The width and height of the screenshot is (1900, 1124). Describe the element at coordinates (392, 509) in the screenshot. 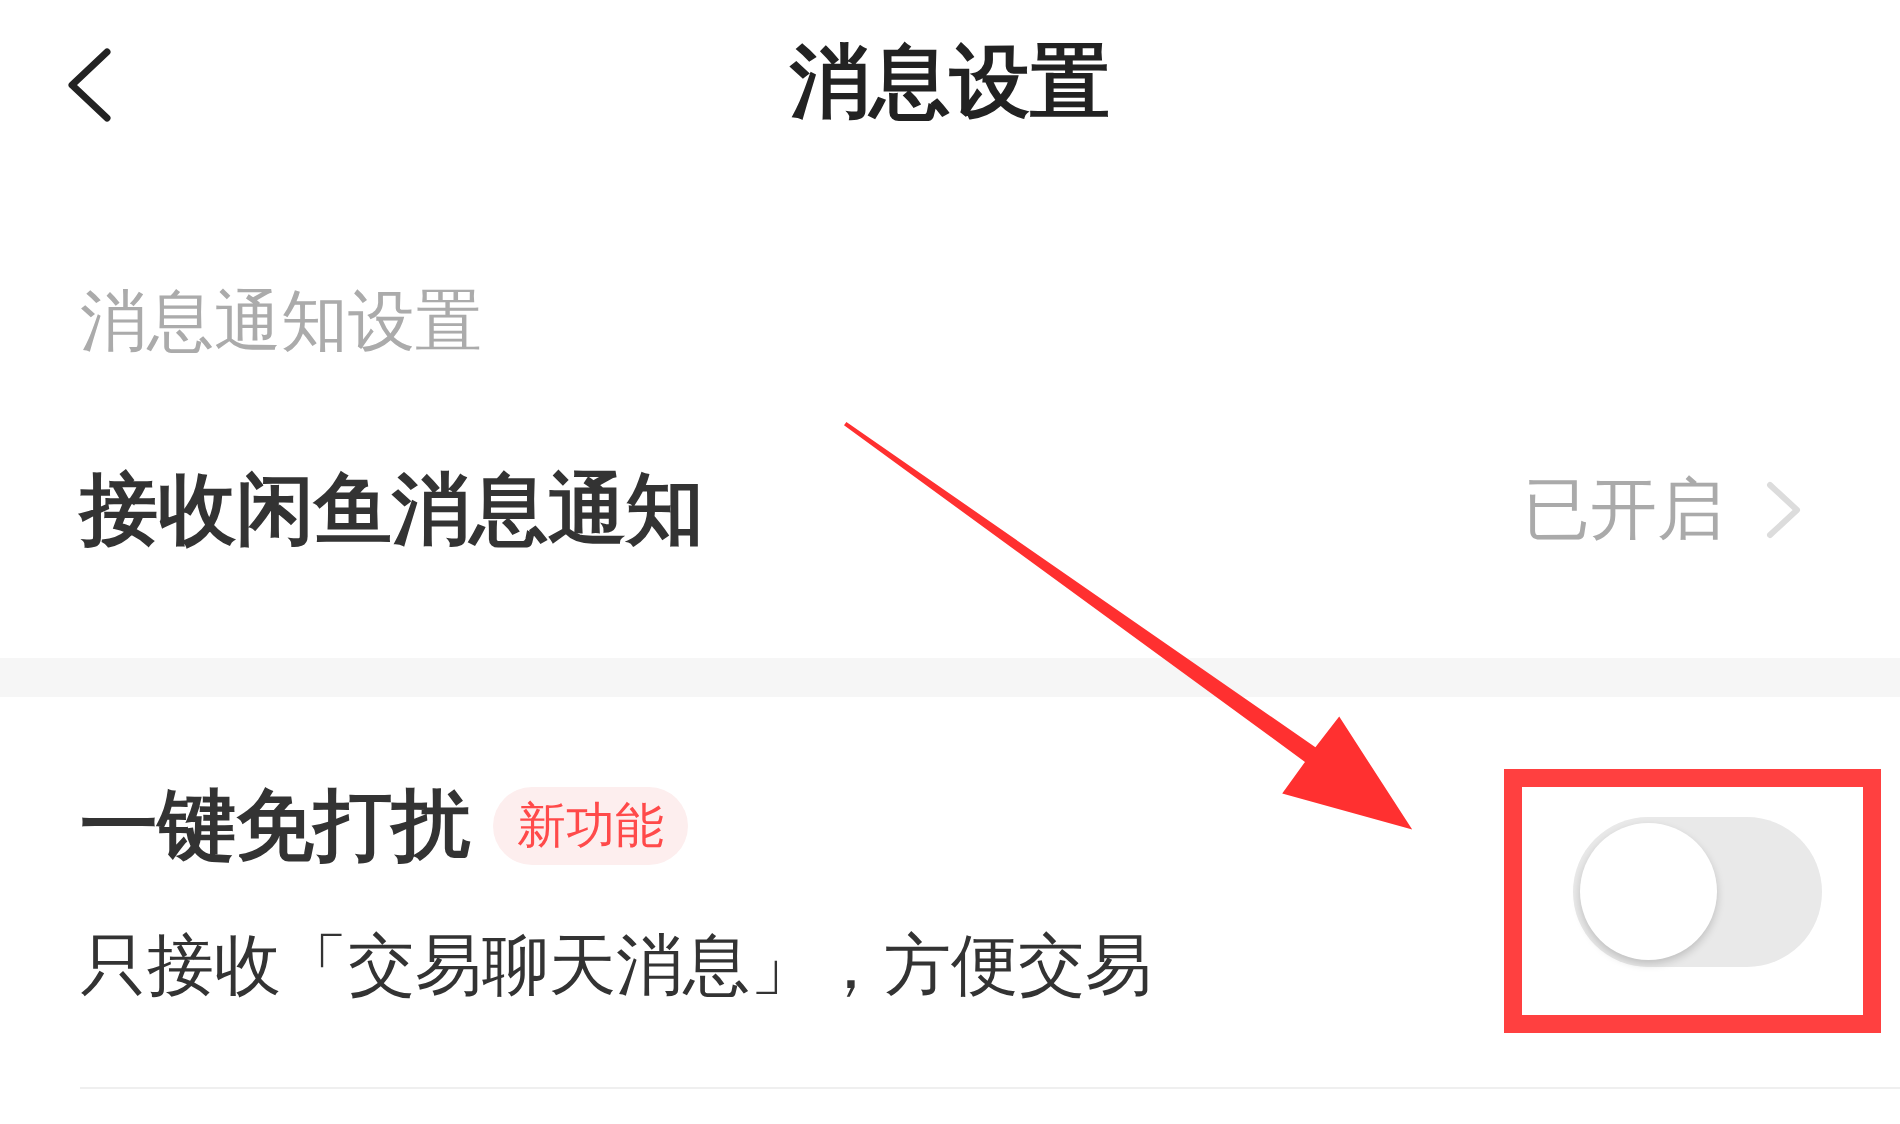

I see `setting-label: 接收闲鱼消息通知` at that location.